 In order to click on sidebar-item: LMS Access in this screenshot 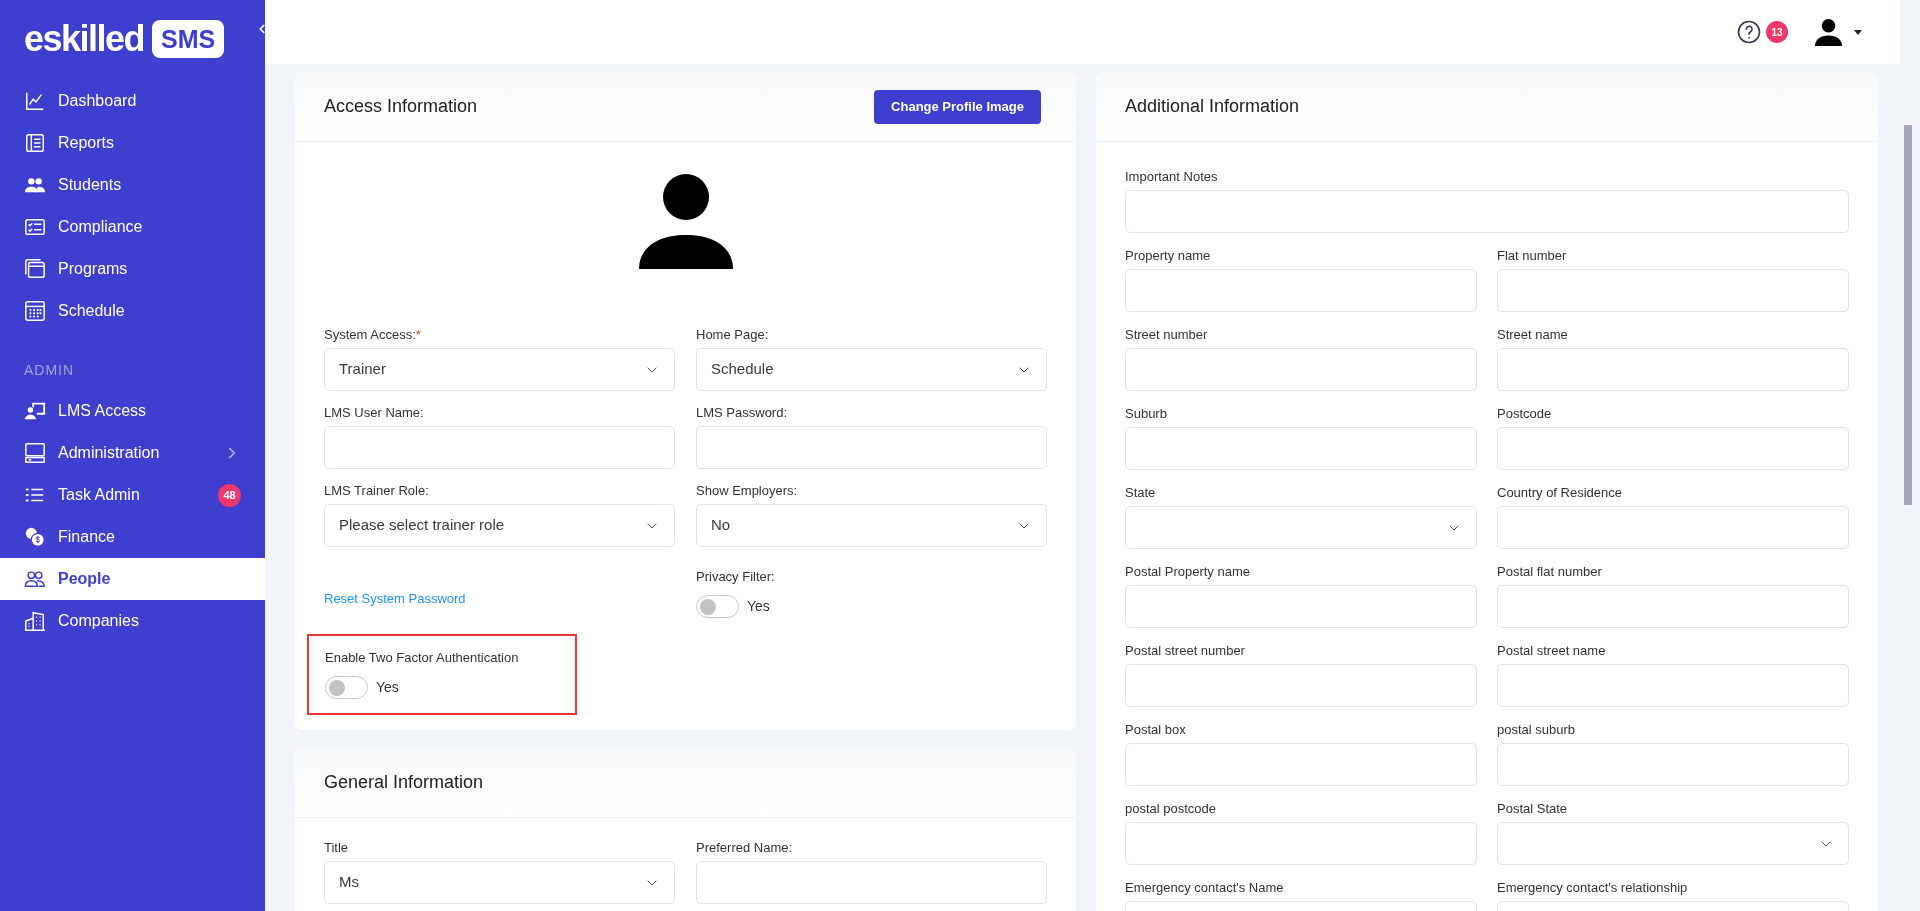, I will do `click(132, 411)`.